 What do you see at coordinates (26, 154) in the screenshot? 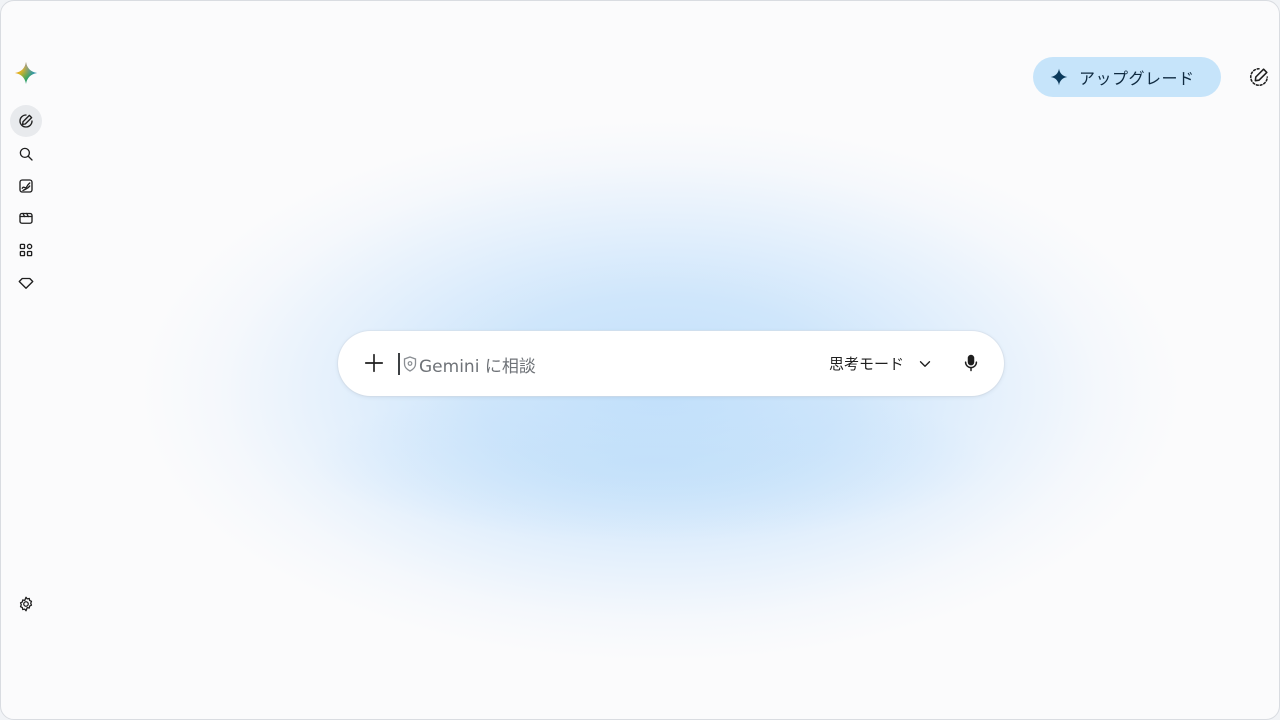
I see `search-icon` at bounding box center [26, 154].